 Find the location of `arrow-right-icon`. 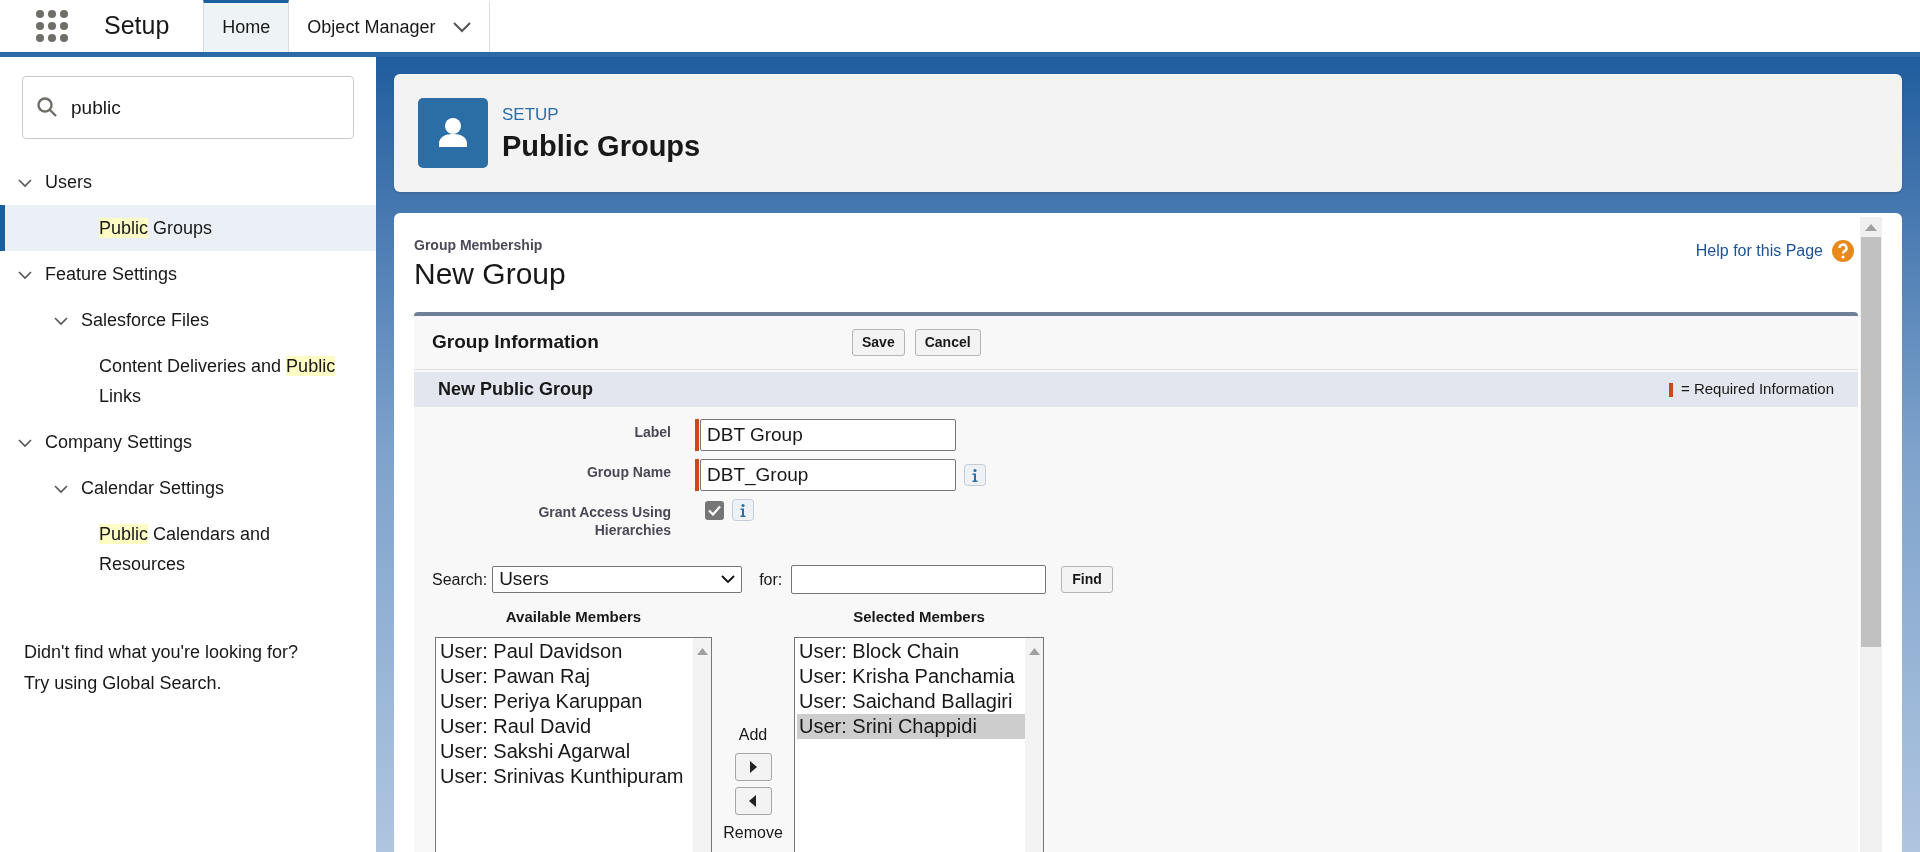

arrow-right-icon is located at coordinates (753, 767).